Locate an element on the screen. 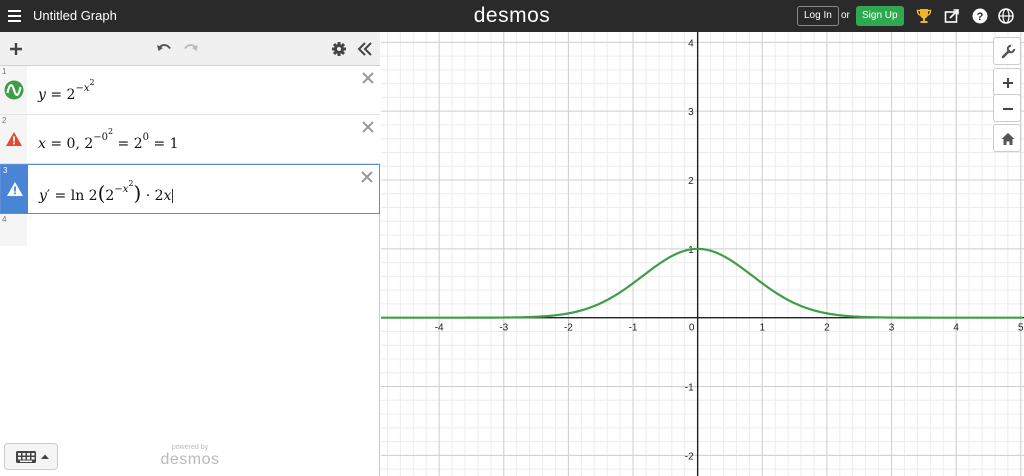 The image size is (1024, 476). expression-number: 3 is located at coordinates (5, 170).